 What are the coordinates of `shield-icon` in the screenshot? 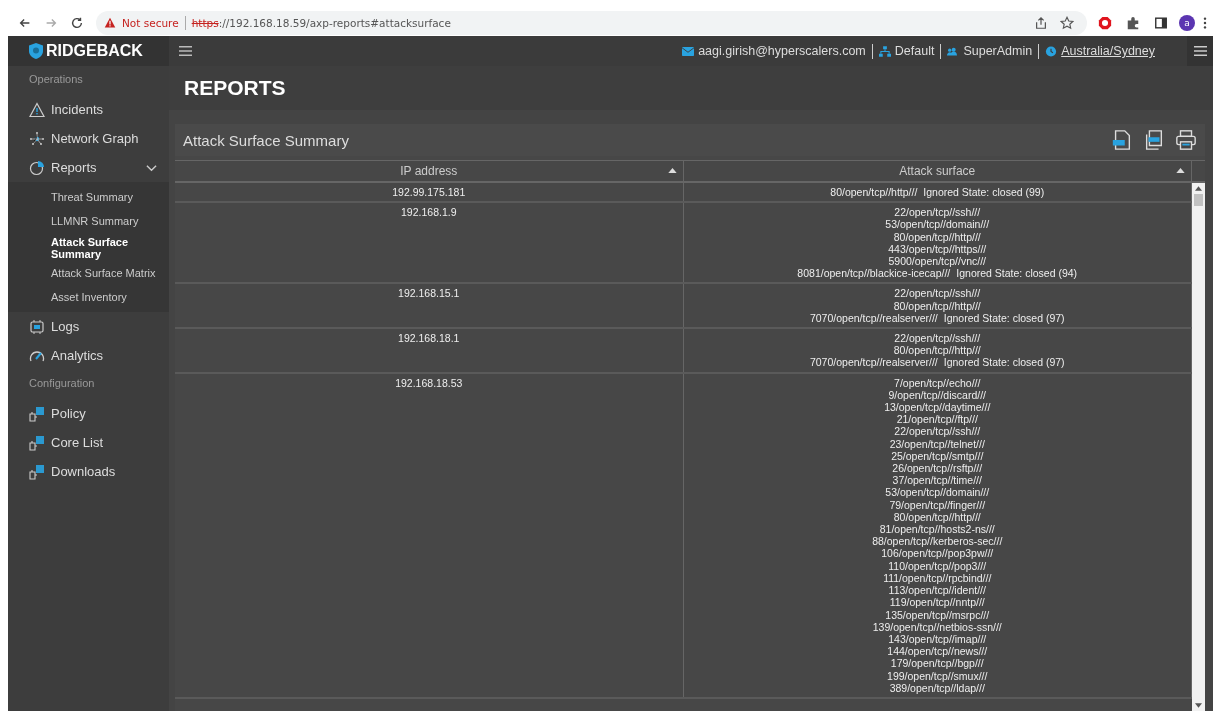 It's located at (36, 51).